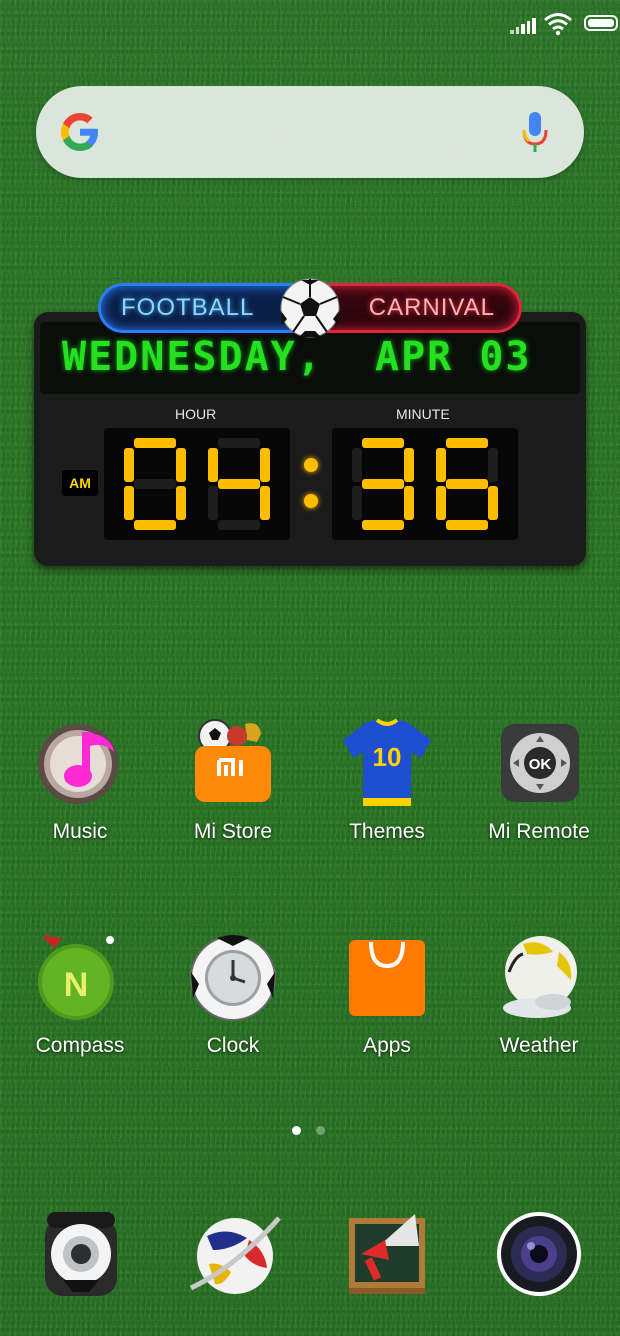 The image size is (620, 1336). I want to click on app-weather: Weather, so click(539, 995).